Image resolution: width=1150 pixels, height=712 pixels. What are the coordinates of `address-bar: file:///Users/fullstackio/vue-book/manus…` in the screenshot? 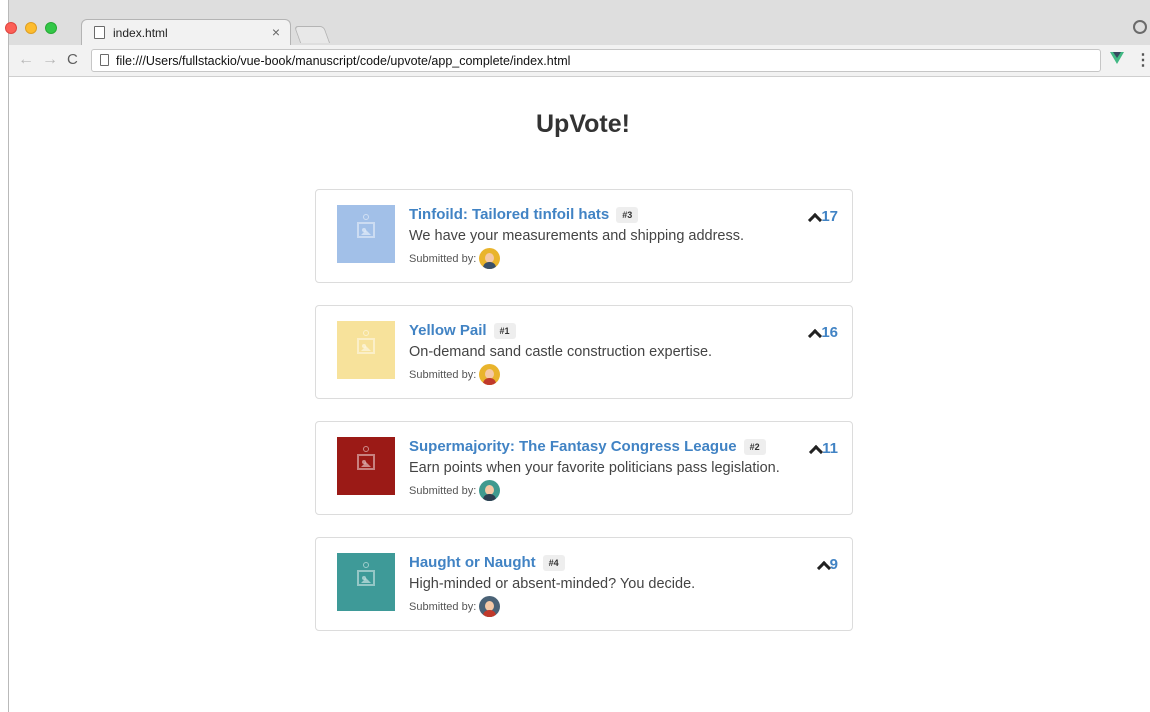 It's located at (596, 60).